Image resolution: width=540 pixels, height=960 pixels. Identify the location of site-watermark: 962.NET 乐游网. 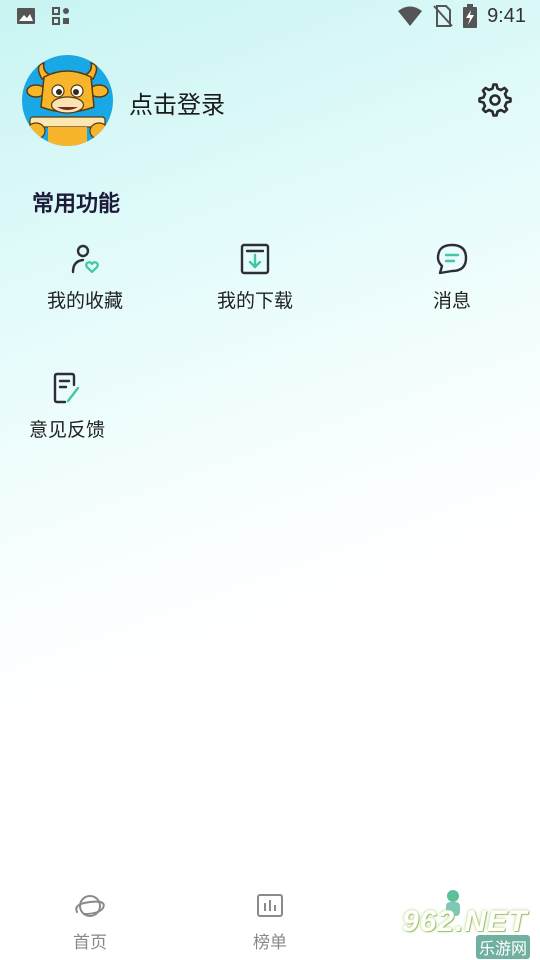
(469, 924).